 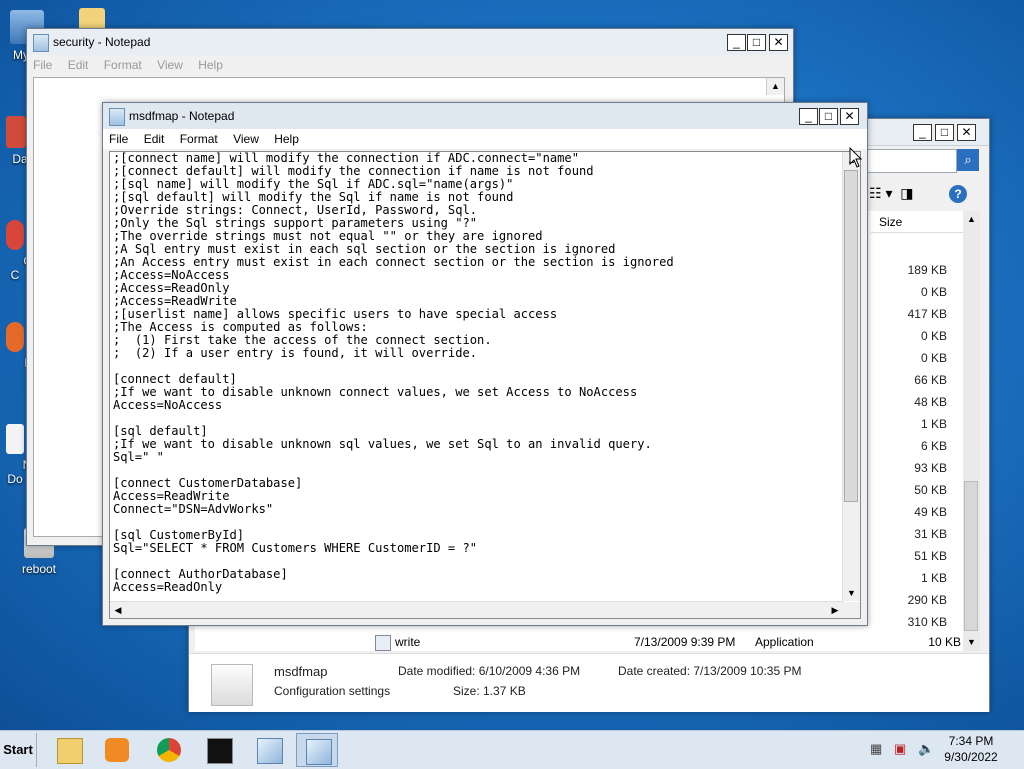 What do you see at coordinates (930, 468) in the screenshot?
I see `size-cell: 93 KB` at bounding box center [930, 468].